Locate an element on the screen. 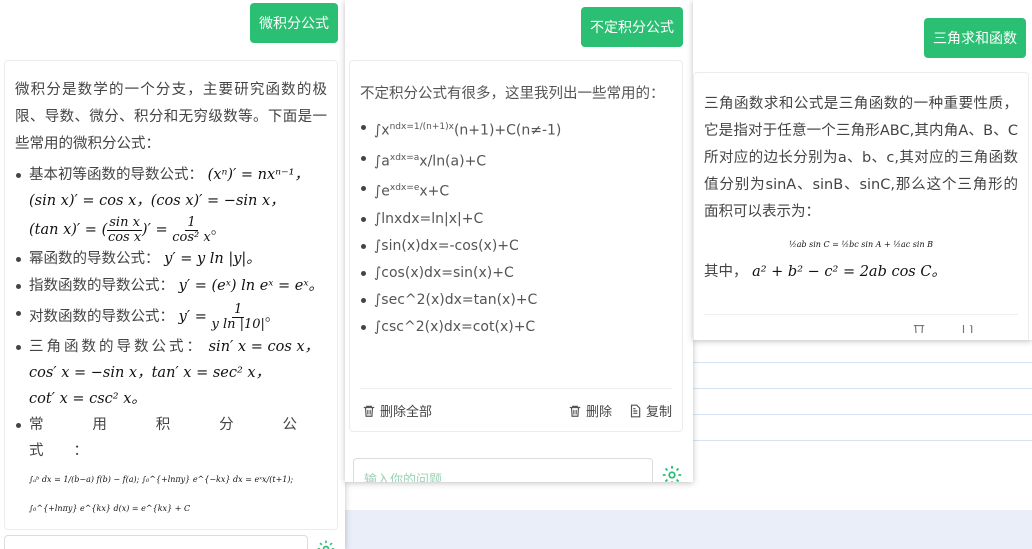 This screenshot has height=549, width=1032. list-item: ∫exdx=ex+C is located at coordinates (516, 190).